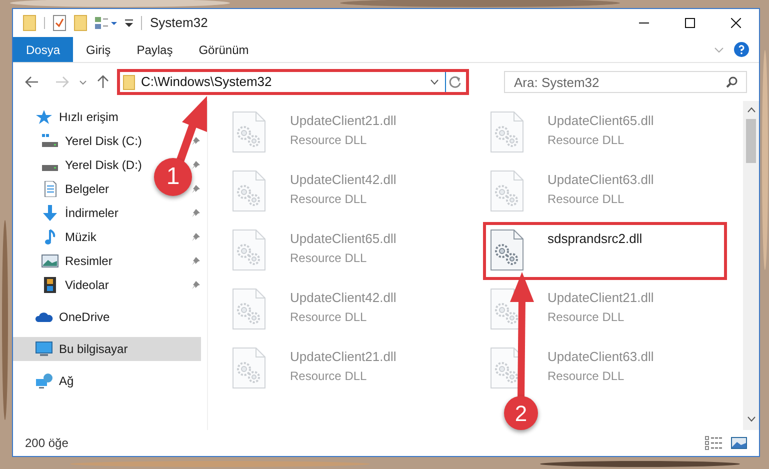 The height and width of the screenshot is (469, 769). Describe the element at coordinates (293, 82) in the screenshot. I see `address-bar: C:\Windows\System32` at that location.